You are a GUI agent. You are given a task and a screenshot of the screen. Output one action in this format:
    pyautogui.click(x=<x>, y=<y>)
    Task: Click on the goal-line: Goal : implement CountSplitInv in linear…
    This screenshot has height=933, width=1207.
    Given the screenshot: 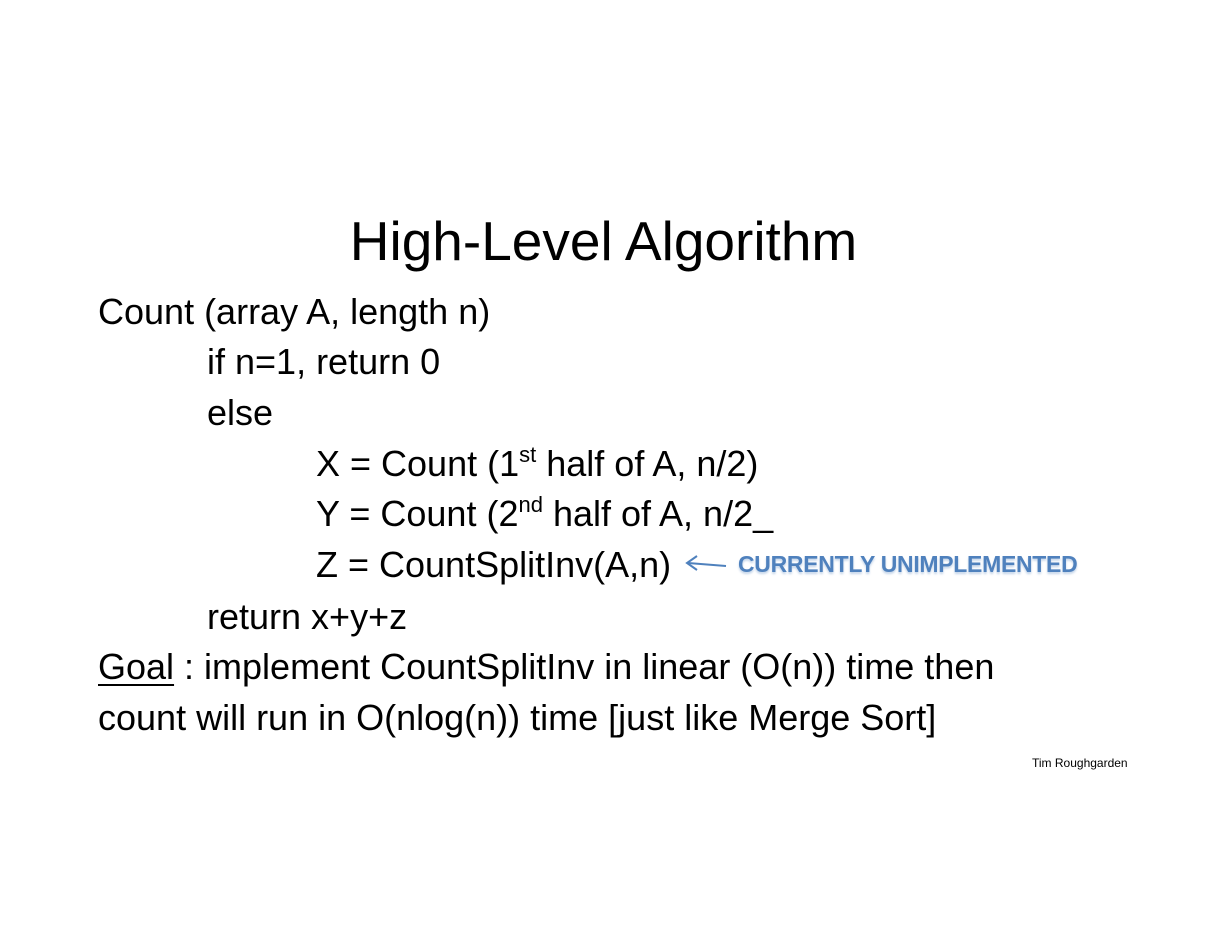 What is the action you would take?
    pyautogui.click(x=546, y=667)
    